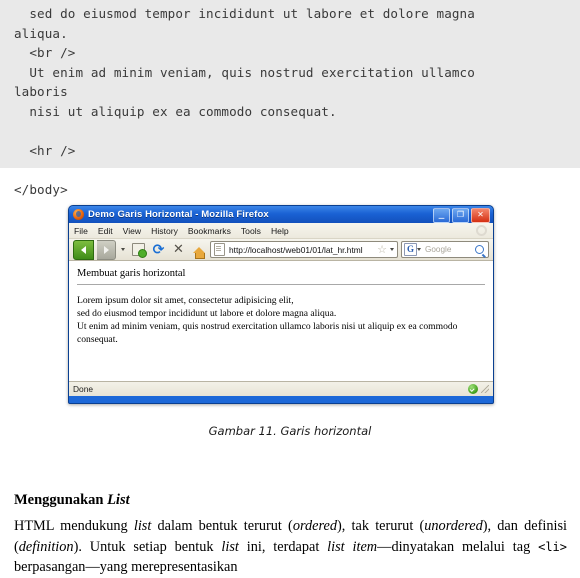 This screenshot has width=580, height=578. What do you see at coordinates (222, 526) in the screenshot?
I see `paragraph-part: dalam bentuk terurut (` at bounding box center [222, 526].